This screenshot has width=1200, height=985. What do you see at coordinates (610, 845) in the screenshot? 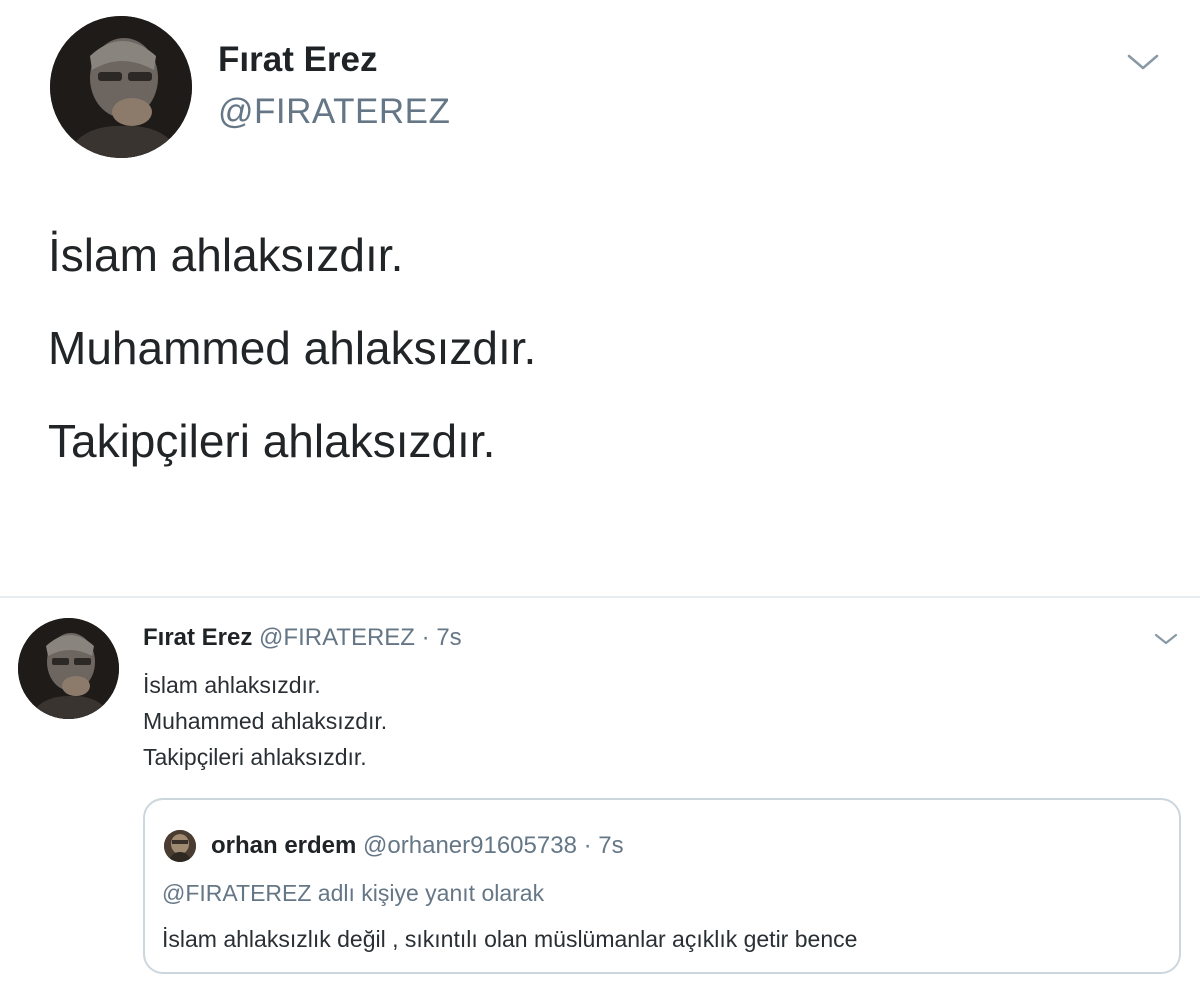
I see `quoted-tweet-time: 7s` at bounding box center [610, 845].